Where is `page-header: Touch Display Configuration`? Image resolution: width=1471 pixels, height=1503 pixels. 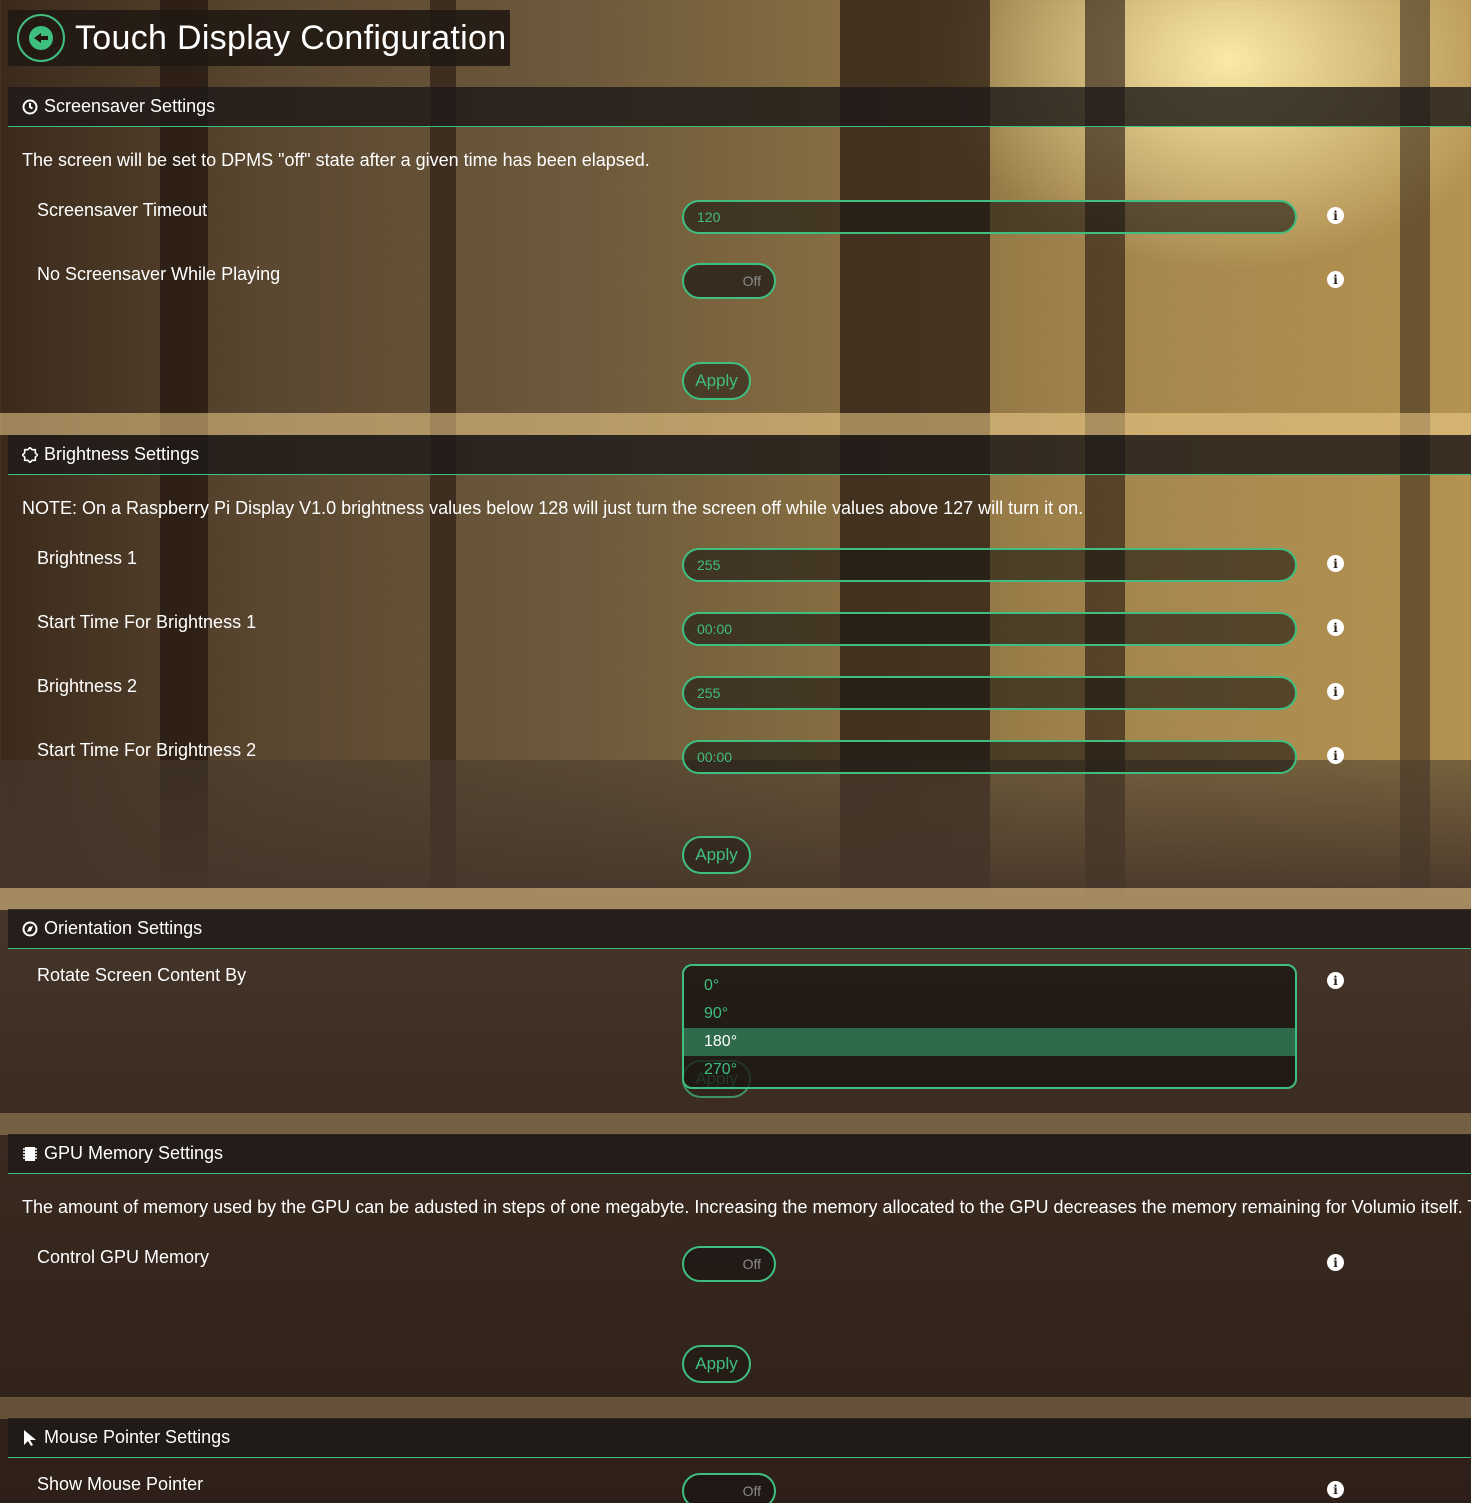 page-header: Touch Display Configuration is located at coordinates (259, 38).